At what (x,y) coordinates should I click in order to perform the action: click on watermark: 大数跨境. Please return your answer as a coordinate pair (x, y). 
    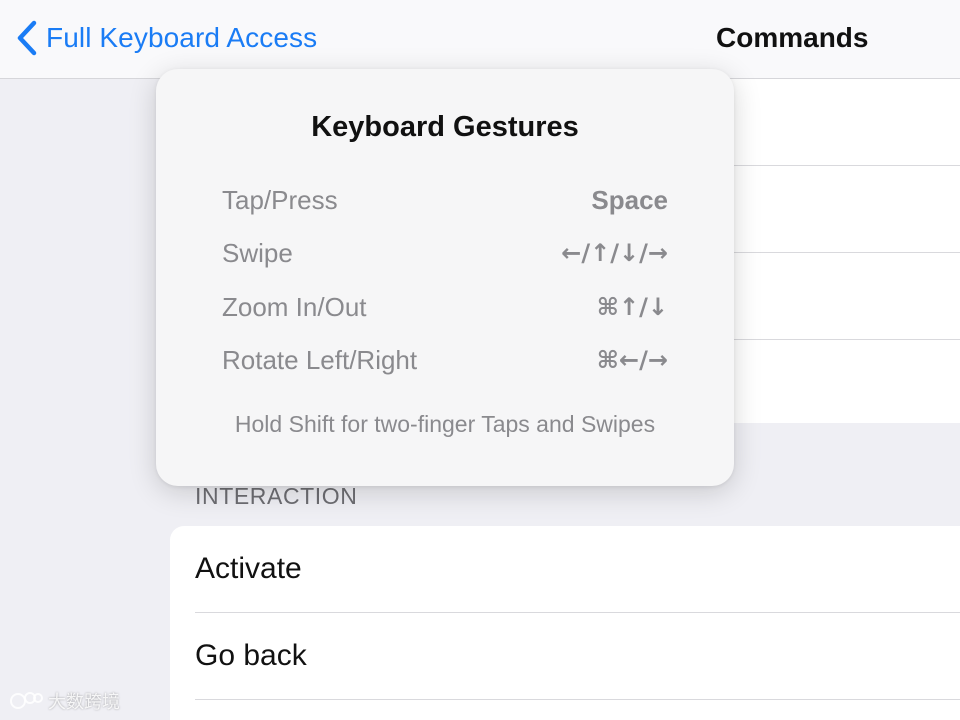
    Looking at the image, I should click on (64, 701).